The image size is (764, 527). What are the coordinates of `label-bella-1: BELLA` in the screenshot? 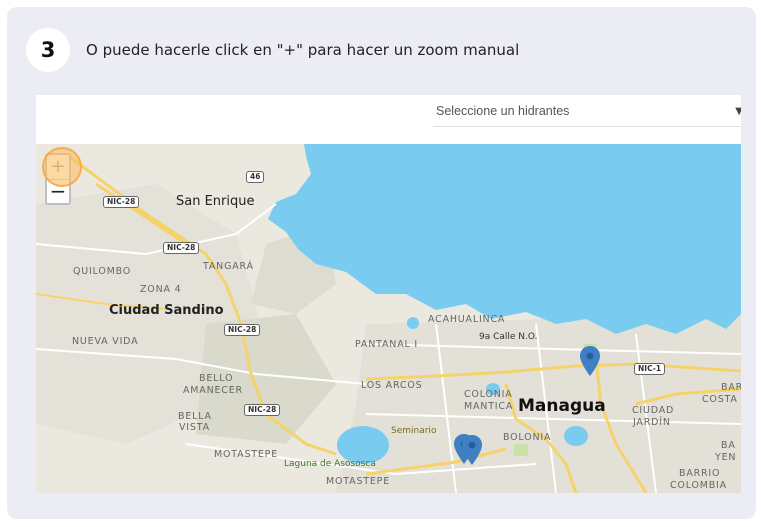 It's located at (195, 416).